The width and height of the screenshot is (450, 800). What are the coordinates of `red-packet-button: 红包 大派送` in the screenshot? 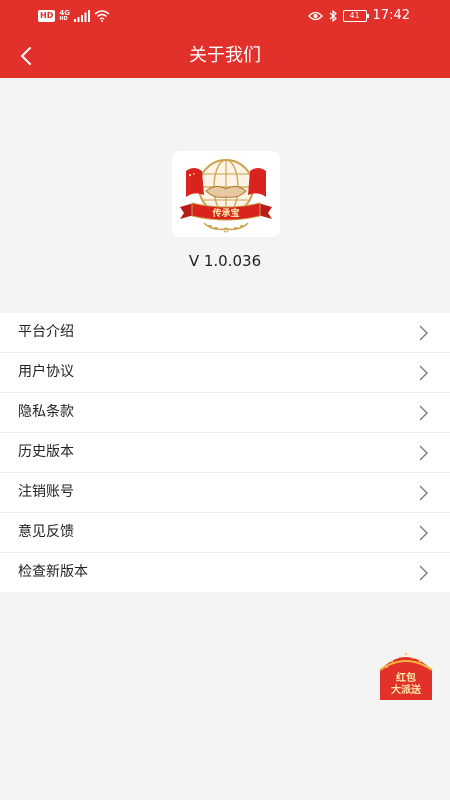 It's located at (406, 675).